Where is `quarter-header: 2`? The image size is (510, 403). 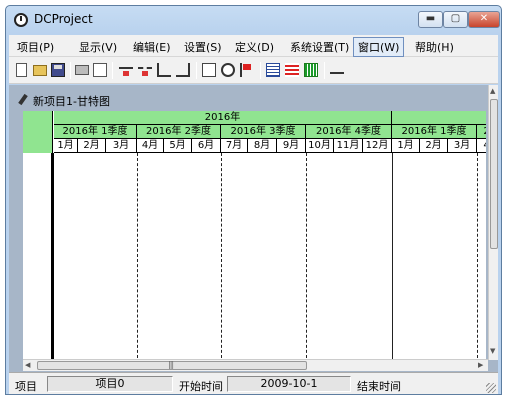 quarter-header: 2 is located at coordinates (481, 132).